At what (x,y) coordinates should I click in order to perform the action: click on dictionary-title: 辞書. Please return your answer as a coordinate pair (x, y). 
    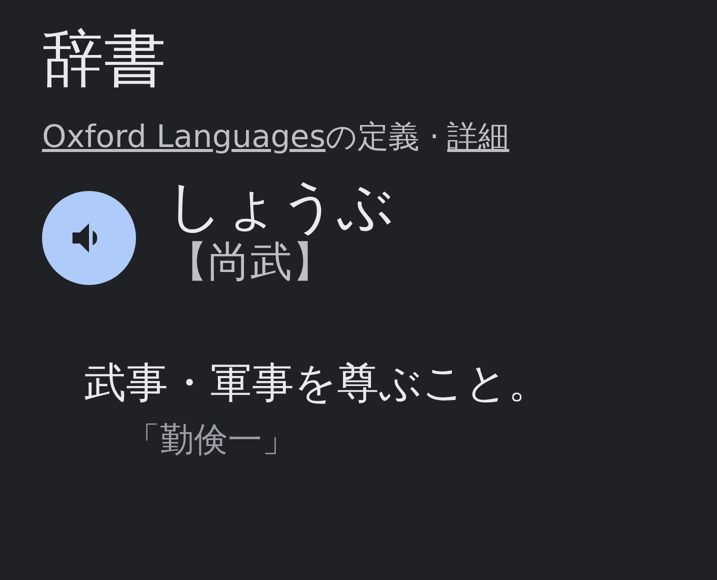
    Looking at the image, I should click on (104, 59).